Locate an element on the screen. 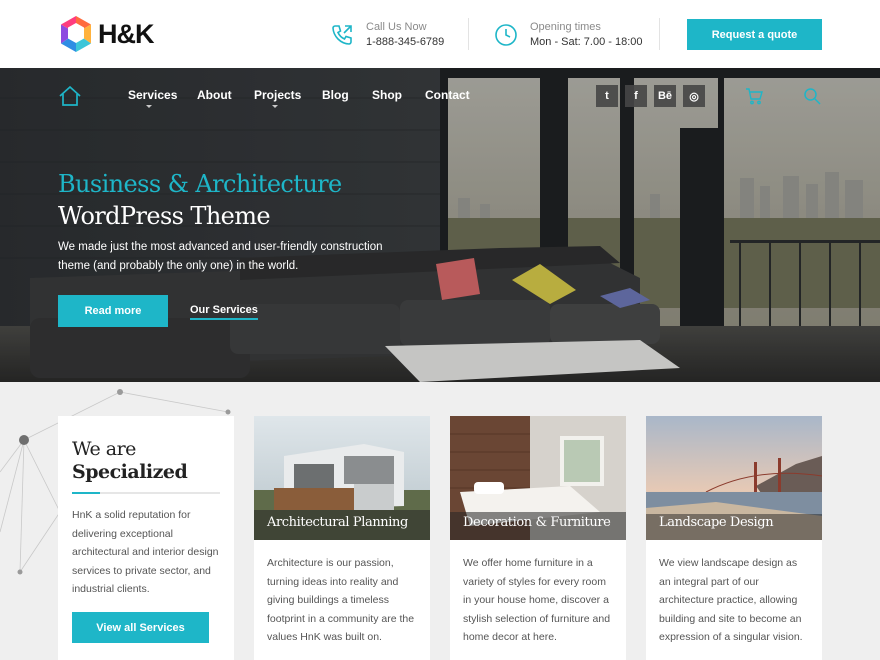 Image resolution: width=880 pixels, height=660 pixels. nav-item-contact: Contact is located at coordinates (447, 95).